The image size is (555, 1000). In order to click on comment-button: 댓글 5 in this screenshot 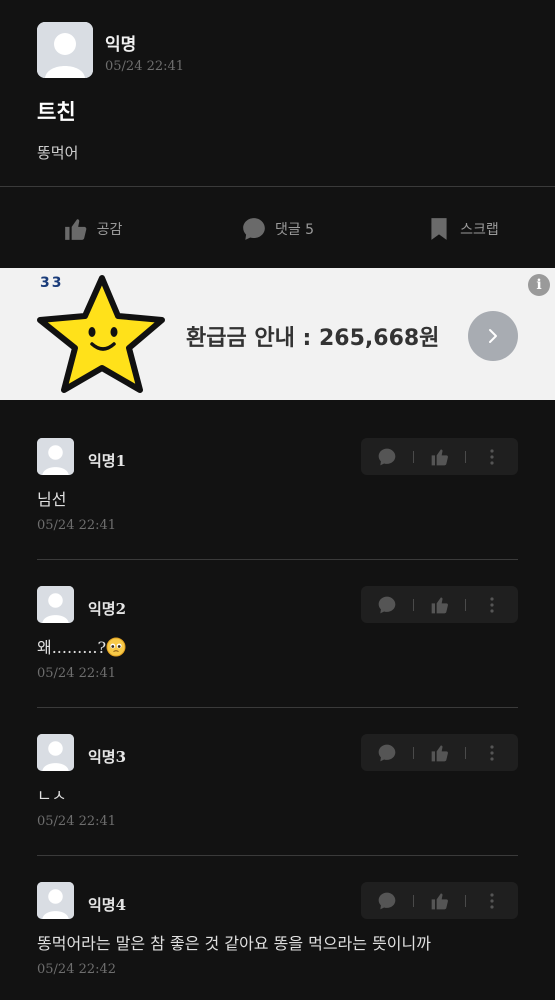, I will do `click(277, 229)`.